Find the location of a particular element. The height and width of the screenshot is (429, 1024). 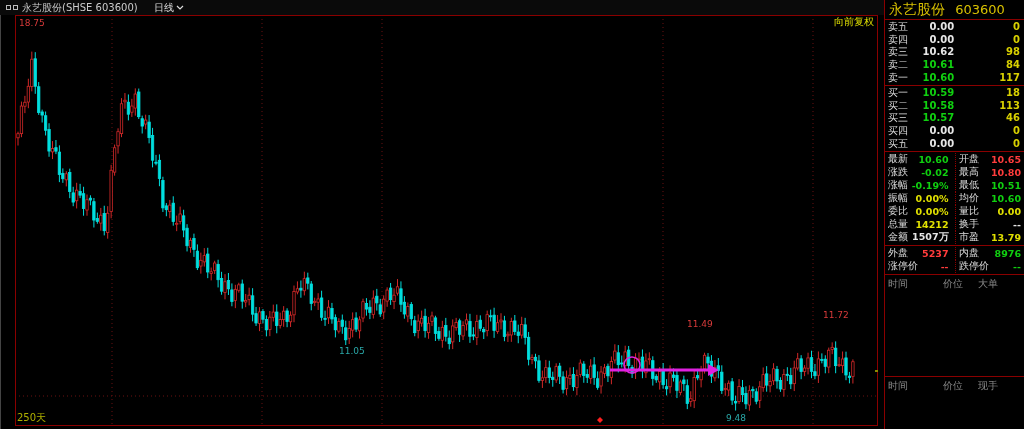

stat-value: 5237 is located at coordinates (935, 253).